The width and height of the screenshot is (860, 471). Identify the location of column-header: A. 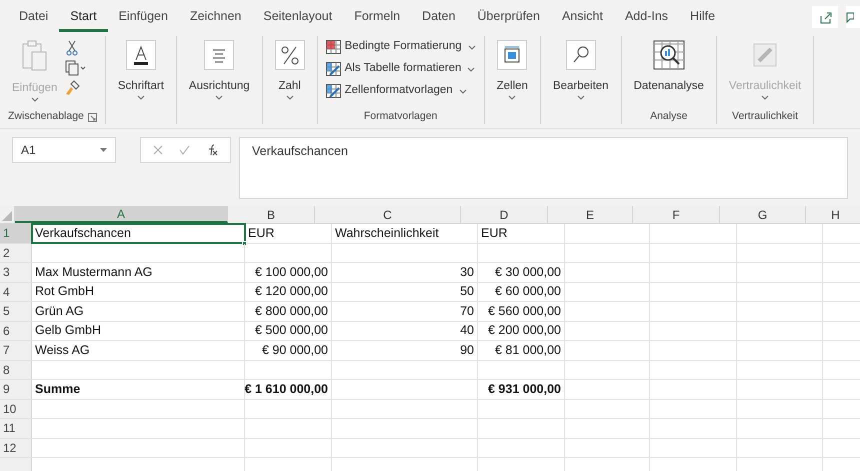
(121, 214).